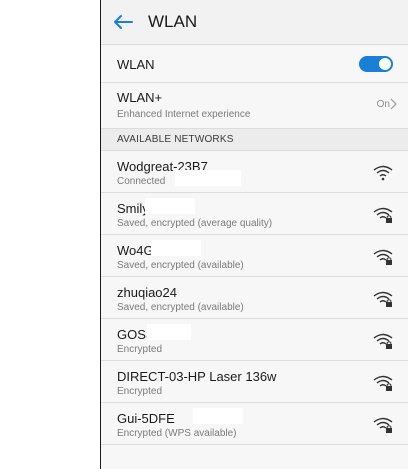  Describe the element at coordinates (184, 114) in the screenshot. I see `wlan-plus-sublabel: Enhanced Internet experience` at that location.